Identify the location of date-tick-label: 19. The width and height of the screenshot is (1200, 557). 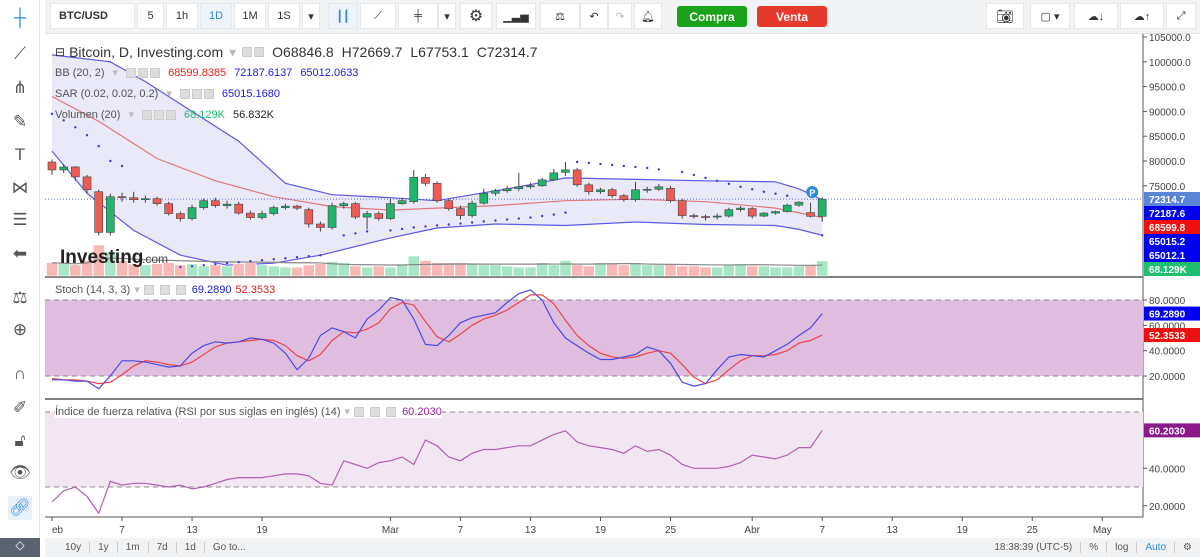
(262, 530).